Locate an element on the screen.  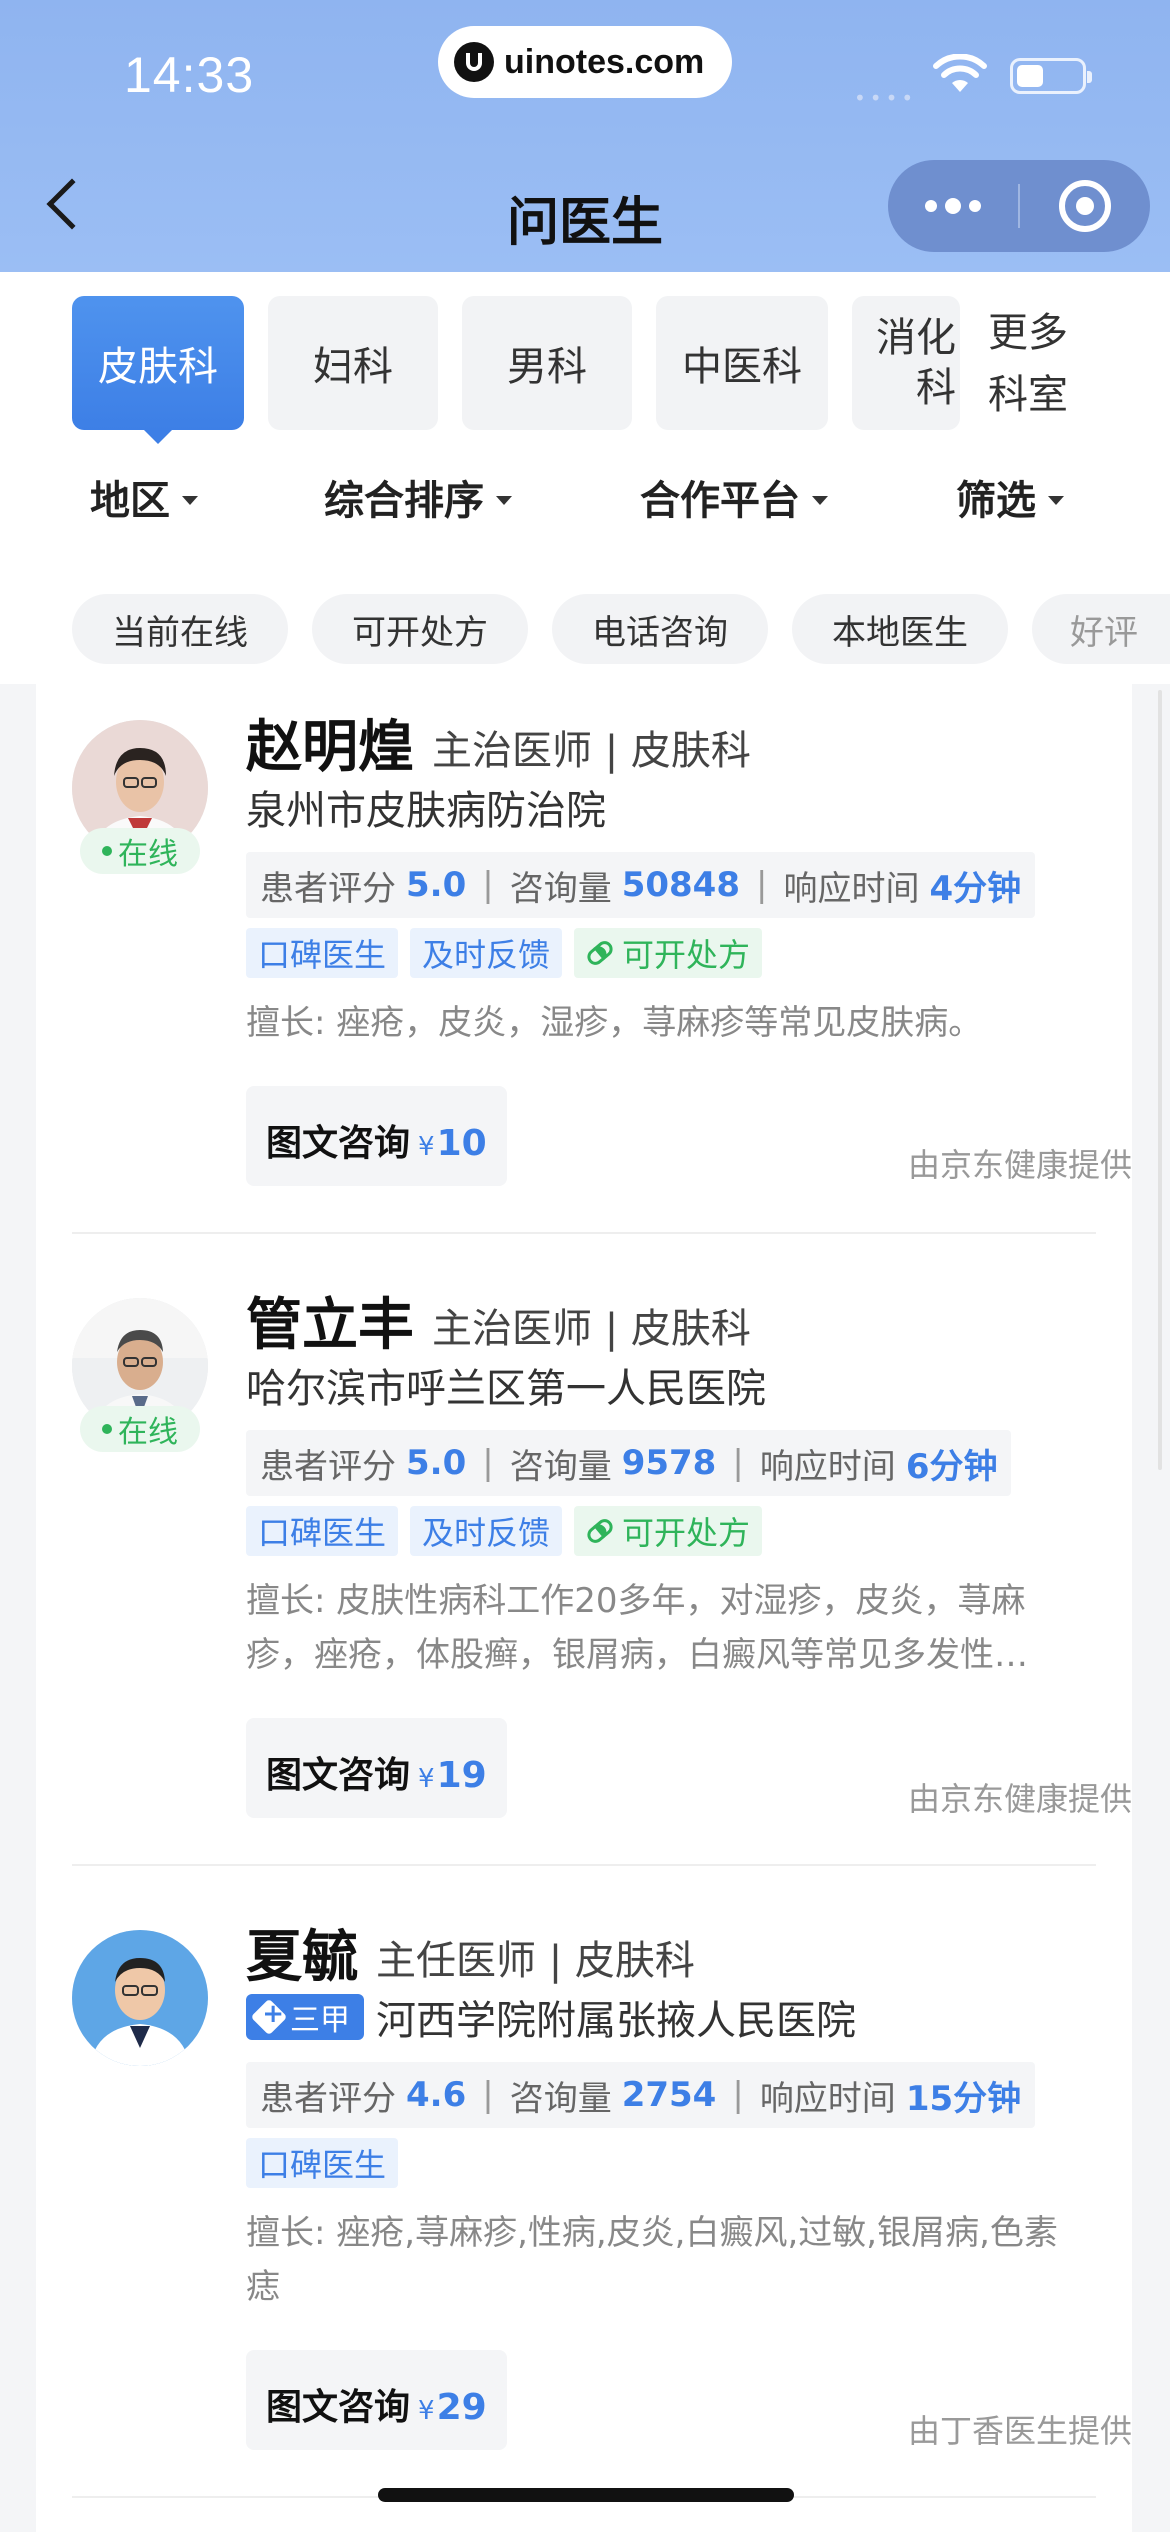
hospital-name: 哈尔滨市呼兰区第一人民医院 is located at coordinates (506, 1389).